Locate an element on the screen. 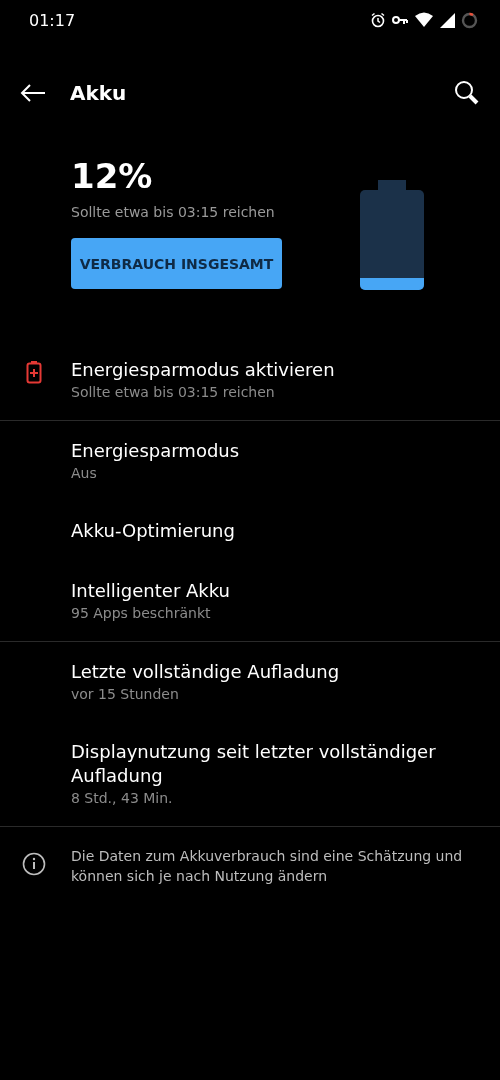 The image size is (500, 1080). info-text: Die Daten zum Akkuverbrauch sind eine Schätzung und können sich je nach Nutzung ändern is located at coordinates (267, 866).